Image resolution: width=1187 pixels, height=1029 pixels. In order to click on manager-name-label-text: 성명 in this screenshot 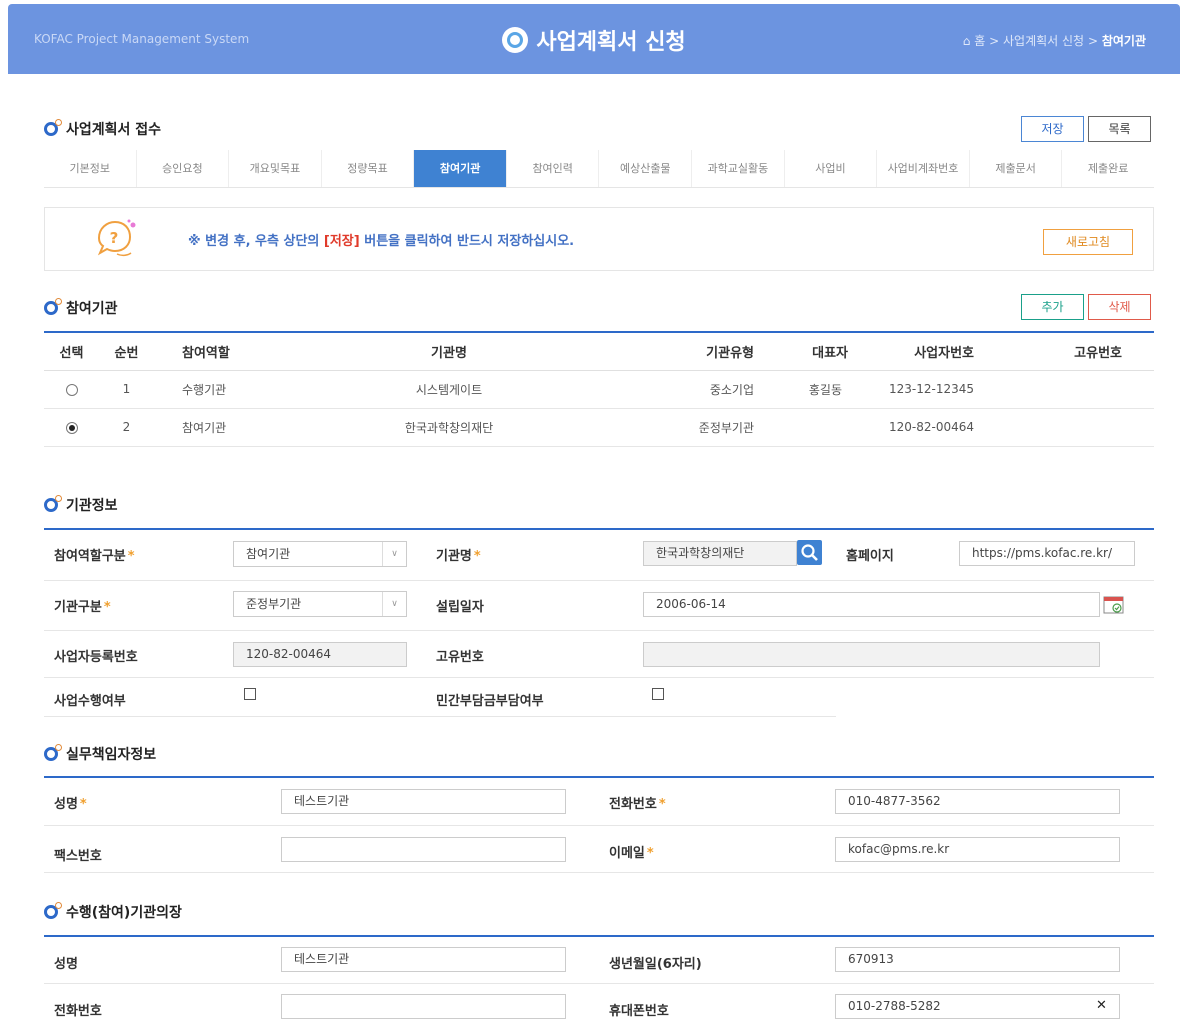, I will do `click(66, 804)`.